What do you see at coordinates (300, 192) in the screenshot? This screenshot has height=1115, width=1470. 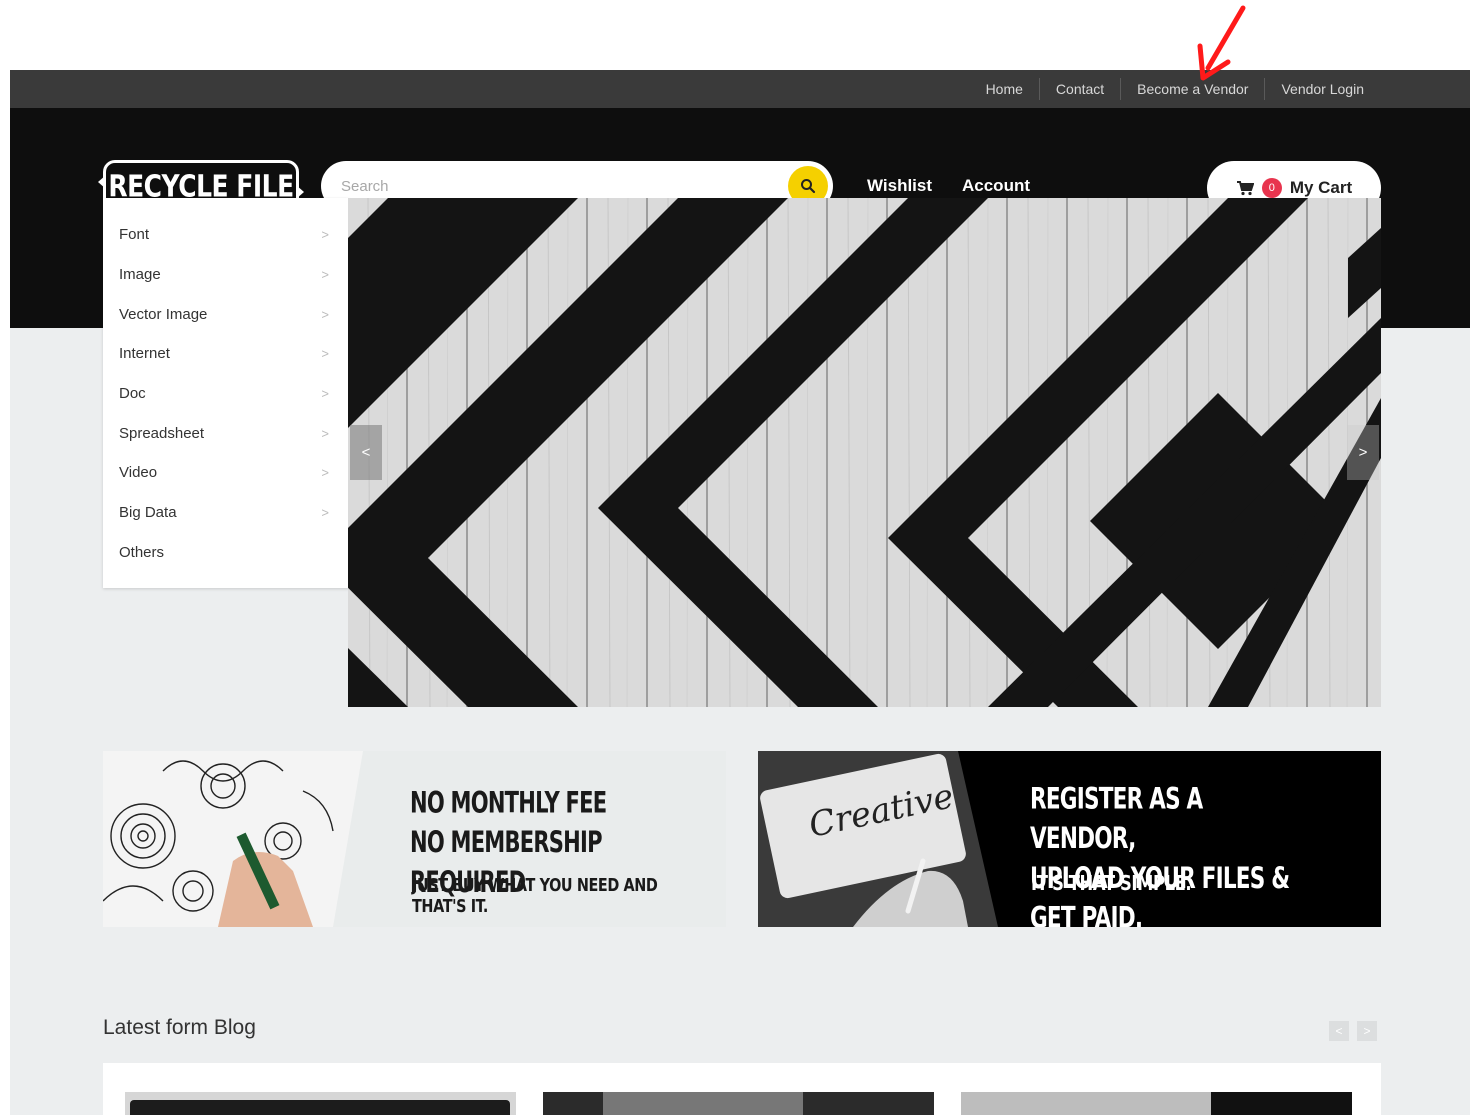 I see `logo-right-arrow` at bounding box center [300, 192].